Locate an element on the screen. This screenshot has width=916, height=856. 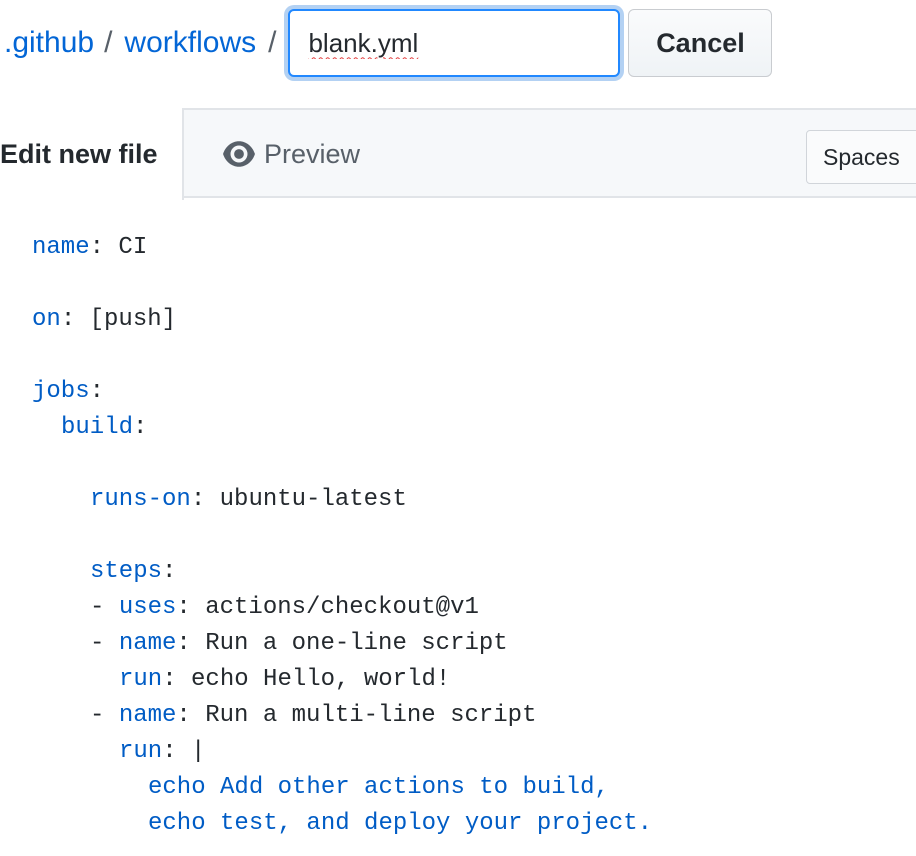
code-line: echo Add other actions to build, is located at coordinates (378, 788).